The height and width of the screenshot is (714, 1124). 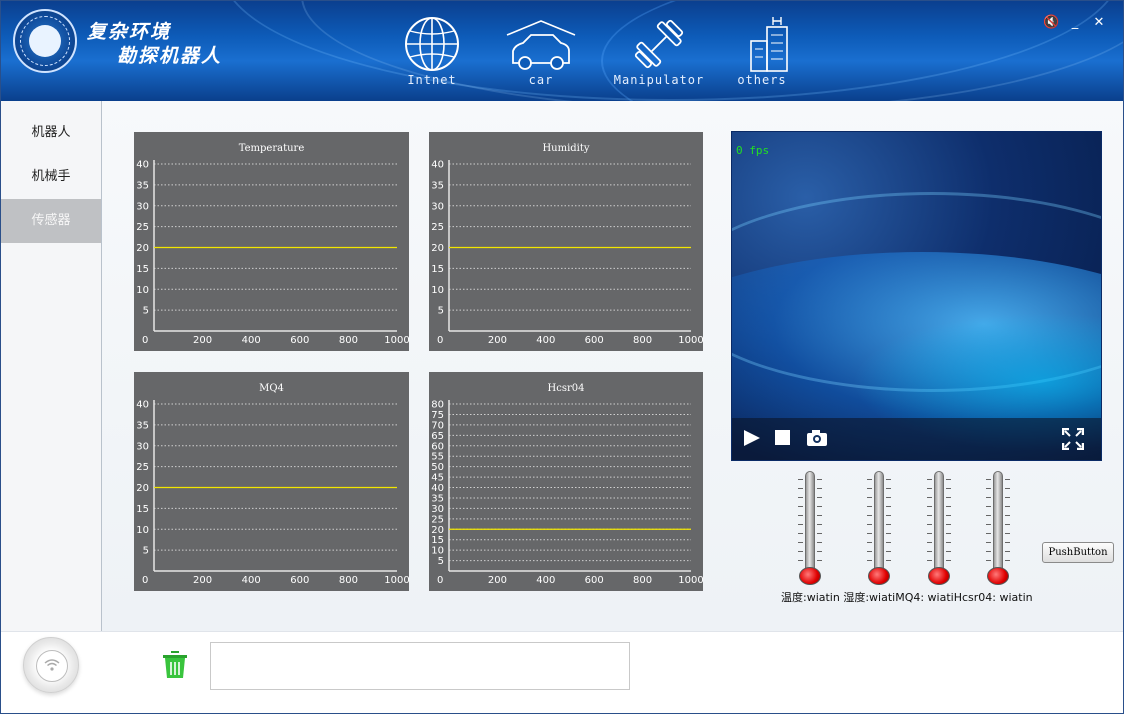 What do you see at coordinates (1075, 22) in the screenshot?
I see `minimize-button: _` at bounding box center [1075, 22].